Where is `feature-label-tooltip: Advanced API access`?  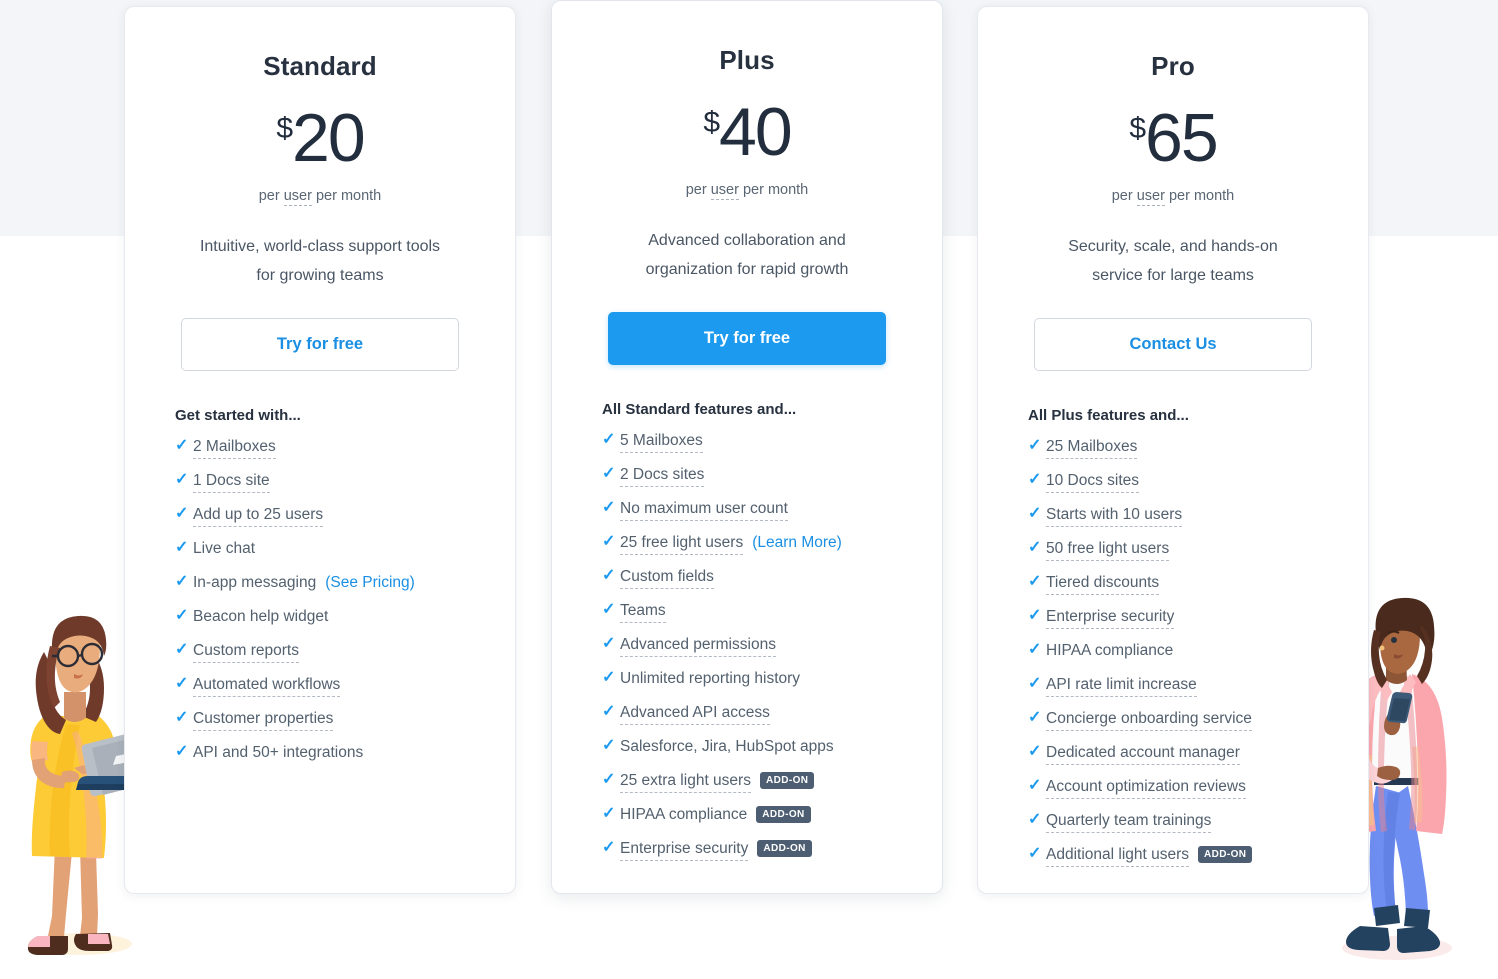 feature-label-tooltip: Advanced API access is located at coordinates (695, 714).